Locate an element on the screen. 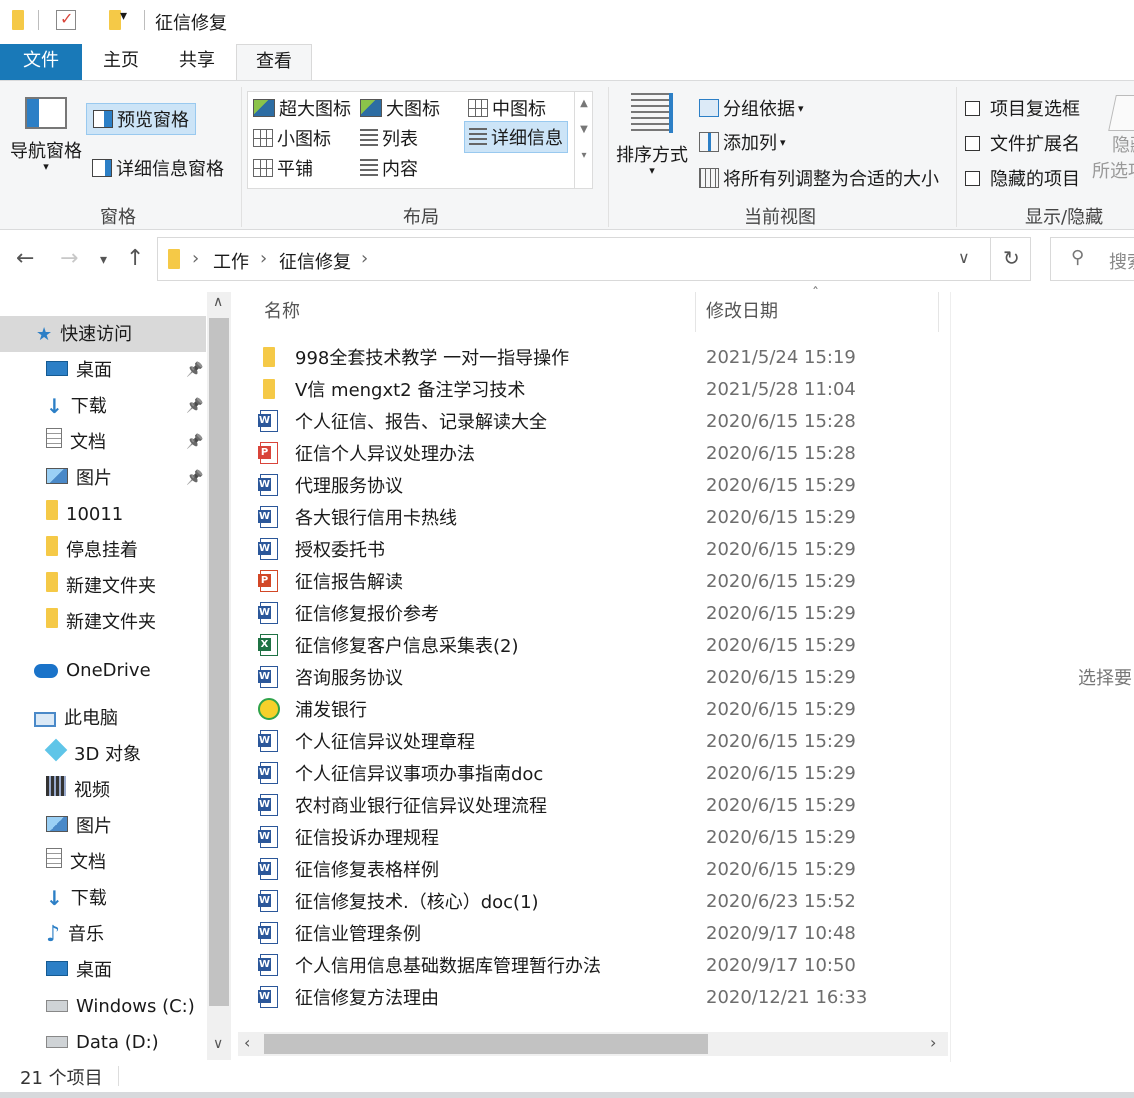  breadcrumb-item: 工作 is located at coordinates (231, 261).